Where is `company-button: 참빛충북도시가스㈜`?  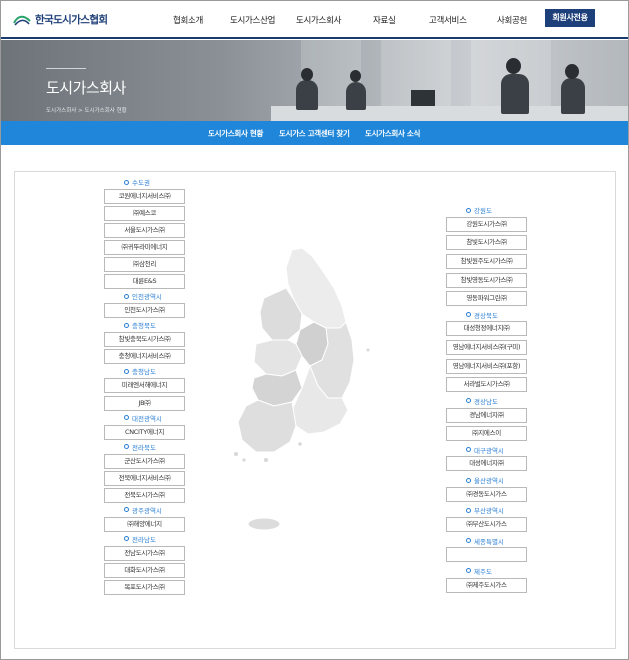 company-button: 참빛충북도시가스㈜ is located at coordinates (144, 340).